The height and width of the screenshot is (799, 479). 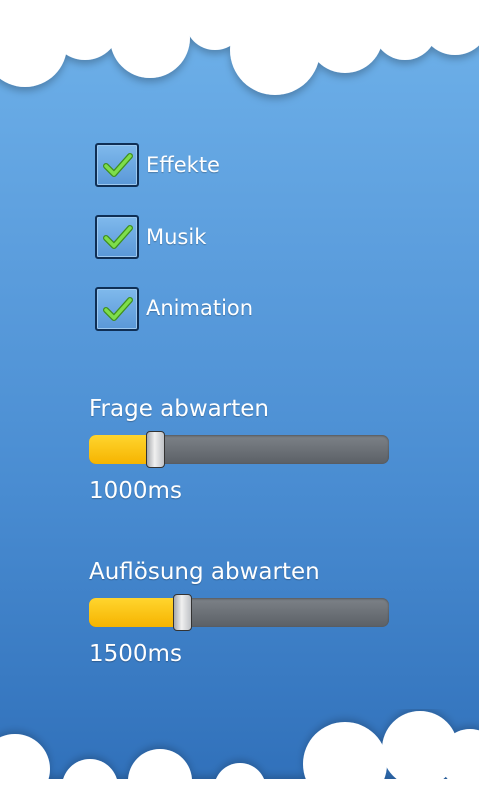 What do you see at coordinates (135, 491) in the screenshot?
I see `frage-abwarten-value: 1000ms` at bounding box center [135, 491].